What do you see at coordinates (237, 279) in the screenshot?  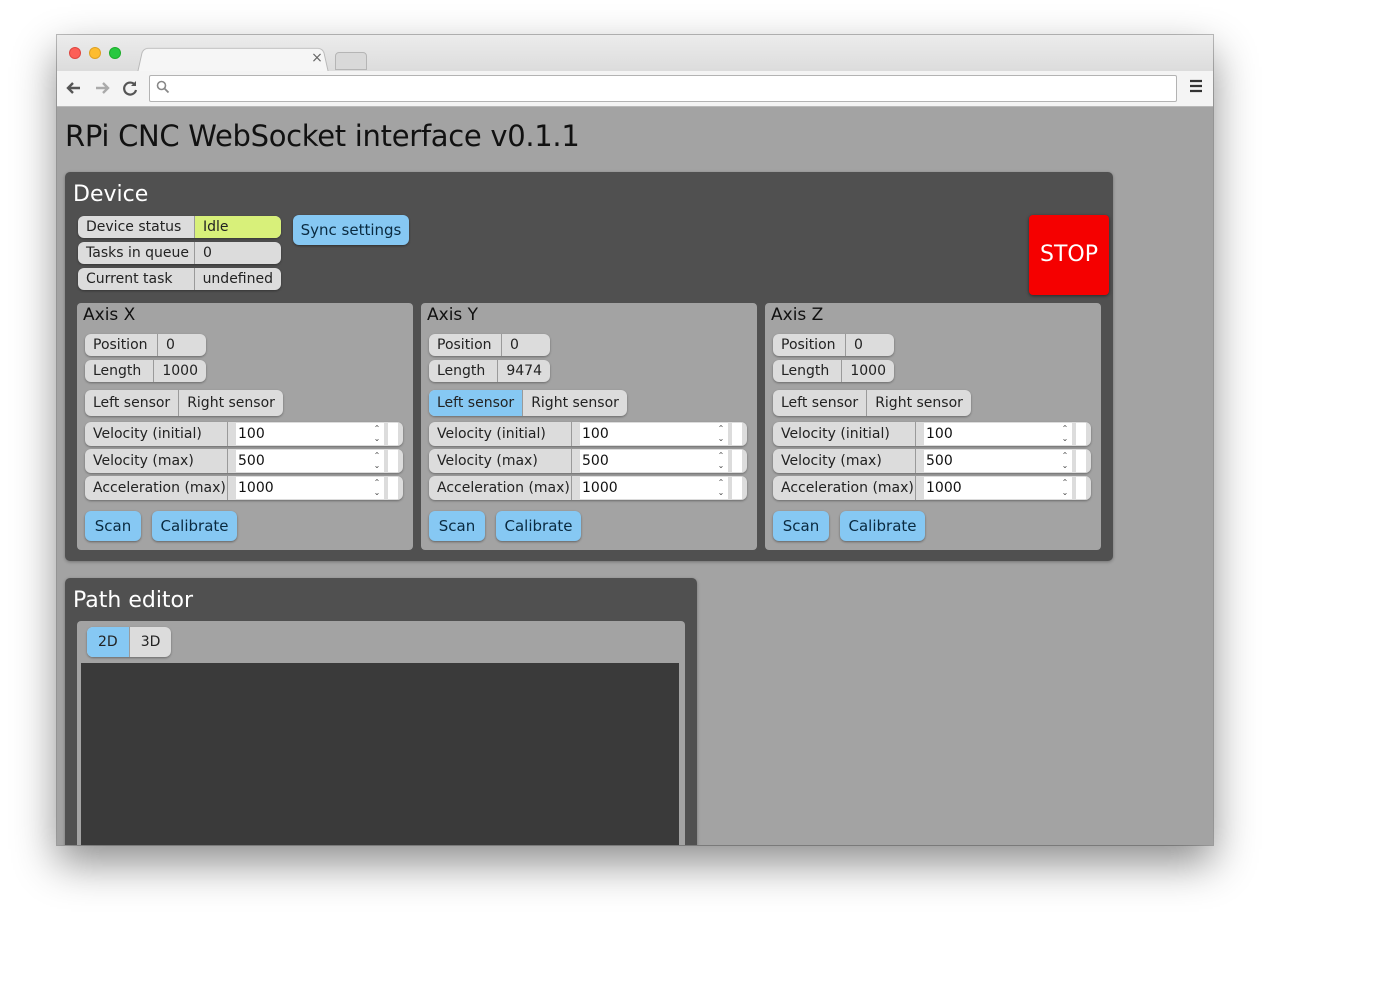 I see `current-task-value: undefined` at bounding box center [237, 279].